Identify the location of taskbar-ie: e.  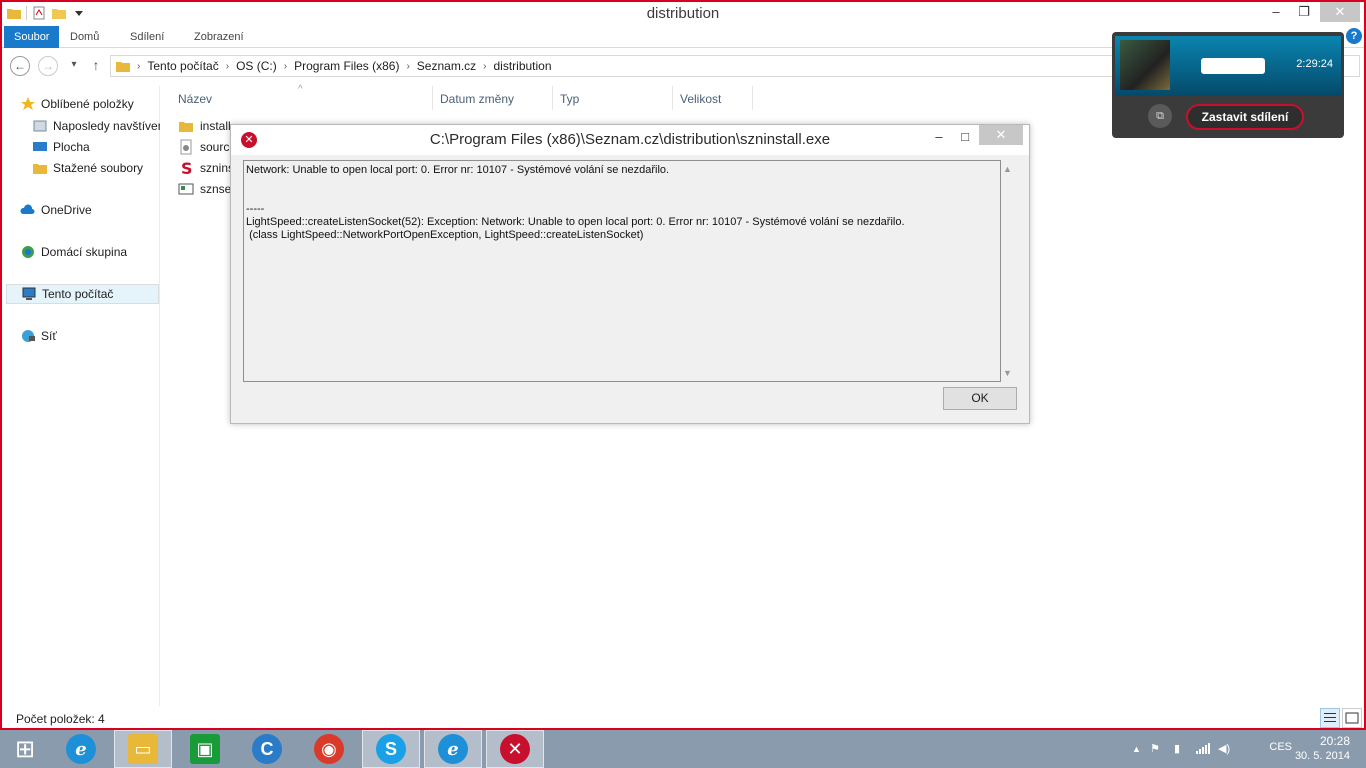
(81, 749).